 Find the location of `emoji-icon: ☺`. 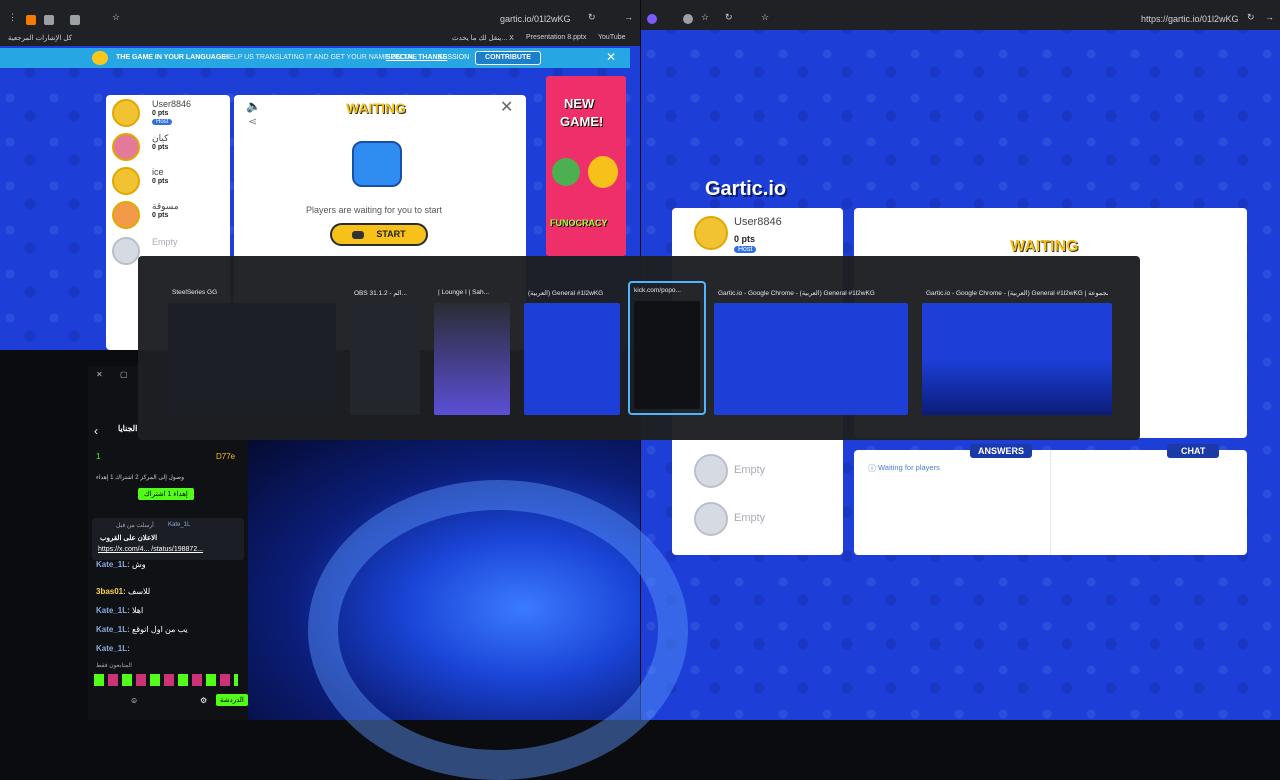

emoji-icon: ☺ is located at coordinates (134, 700).